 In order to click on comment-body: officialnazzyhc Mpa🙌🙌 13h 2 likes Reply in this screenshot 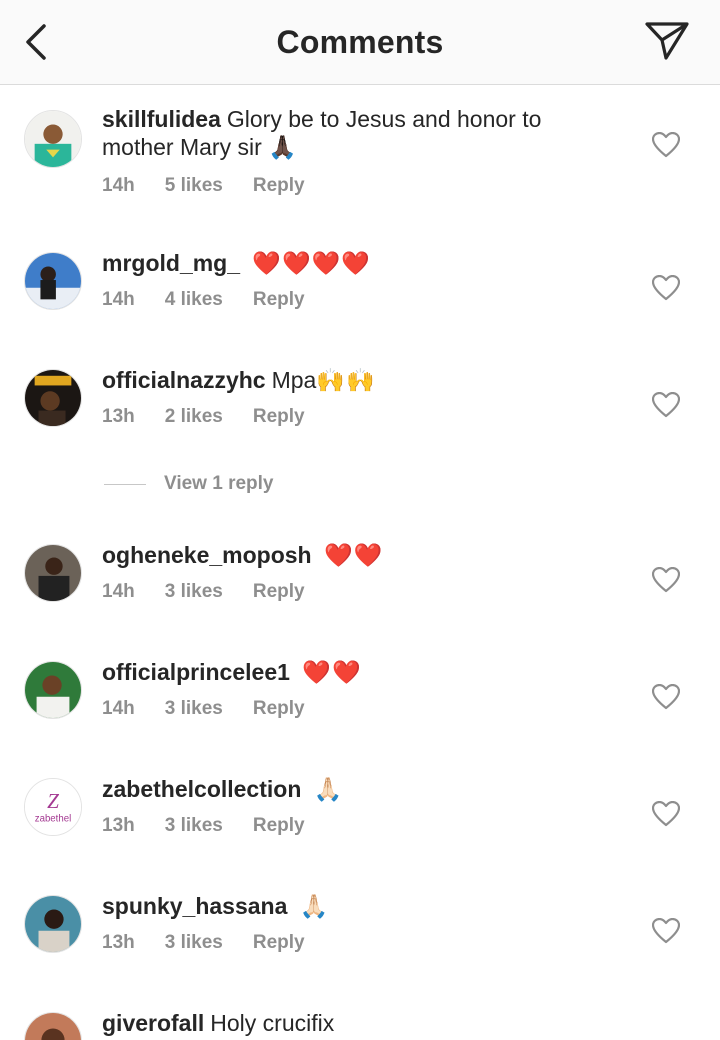, I will do `click(342, 397)`.